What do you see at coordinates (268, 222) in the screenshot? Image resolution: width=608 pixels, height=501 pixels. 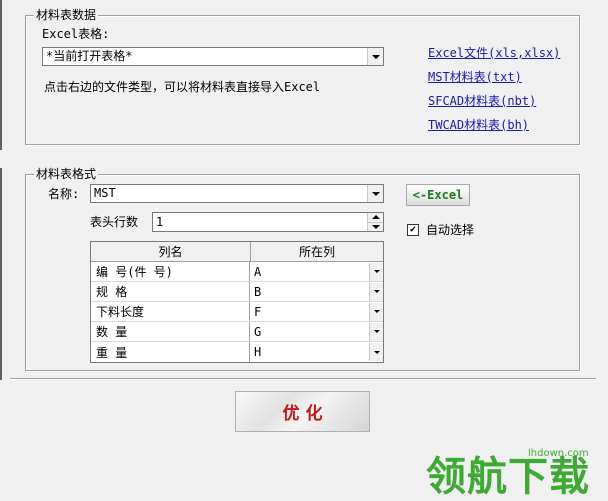 I see `header-rows-spinner: 1` at bounding box center [268, 222].